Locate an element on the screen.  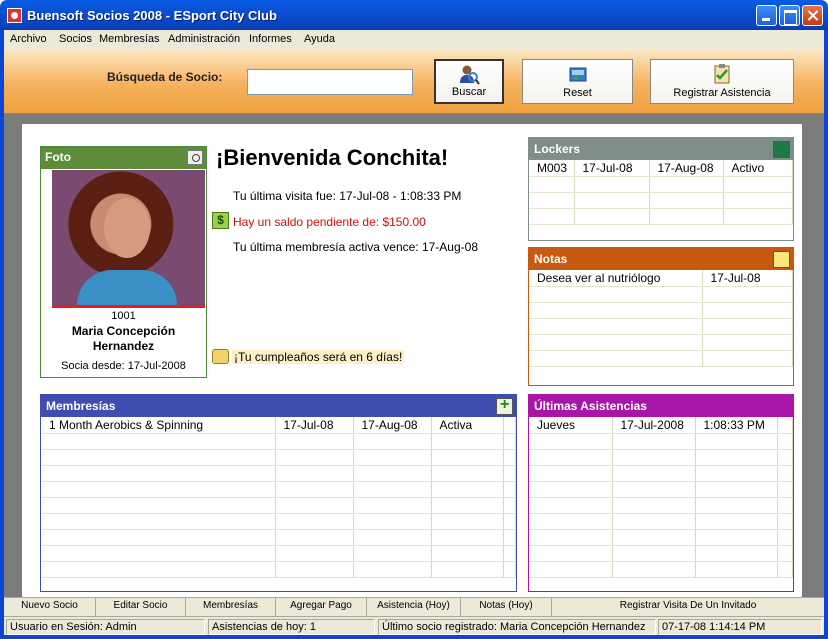
asistencia-day: Jueves is located at coordinates (571, 425).